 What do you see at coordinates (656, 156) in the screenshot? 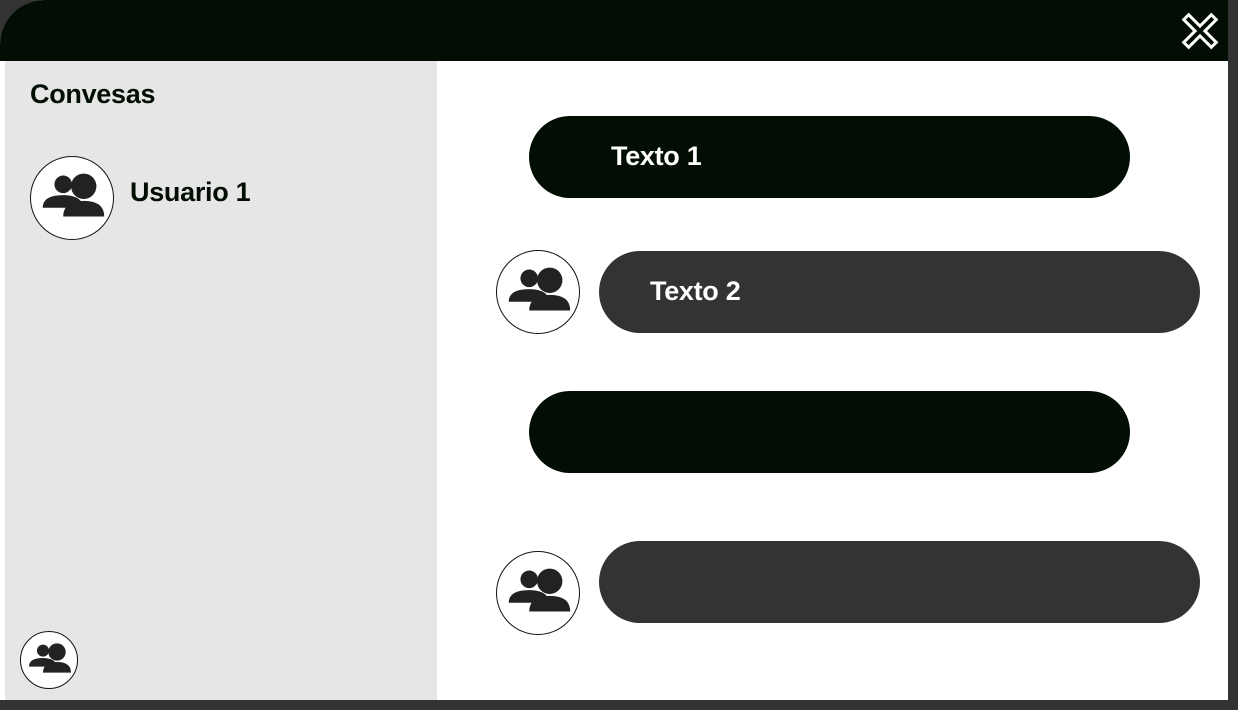
I see `message-text: Texto 1` at bounding box center [656, 156].